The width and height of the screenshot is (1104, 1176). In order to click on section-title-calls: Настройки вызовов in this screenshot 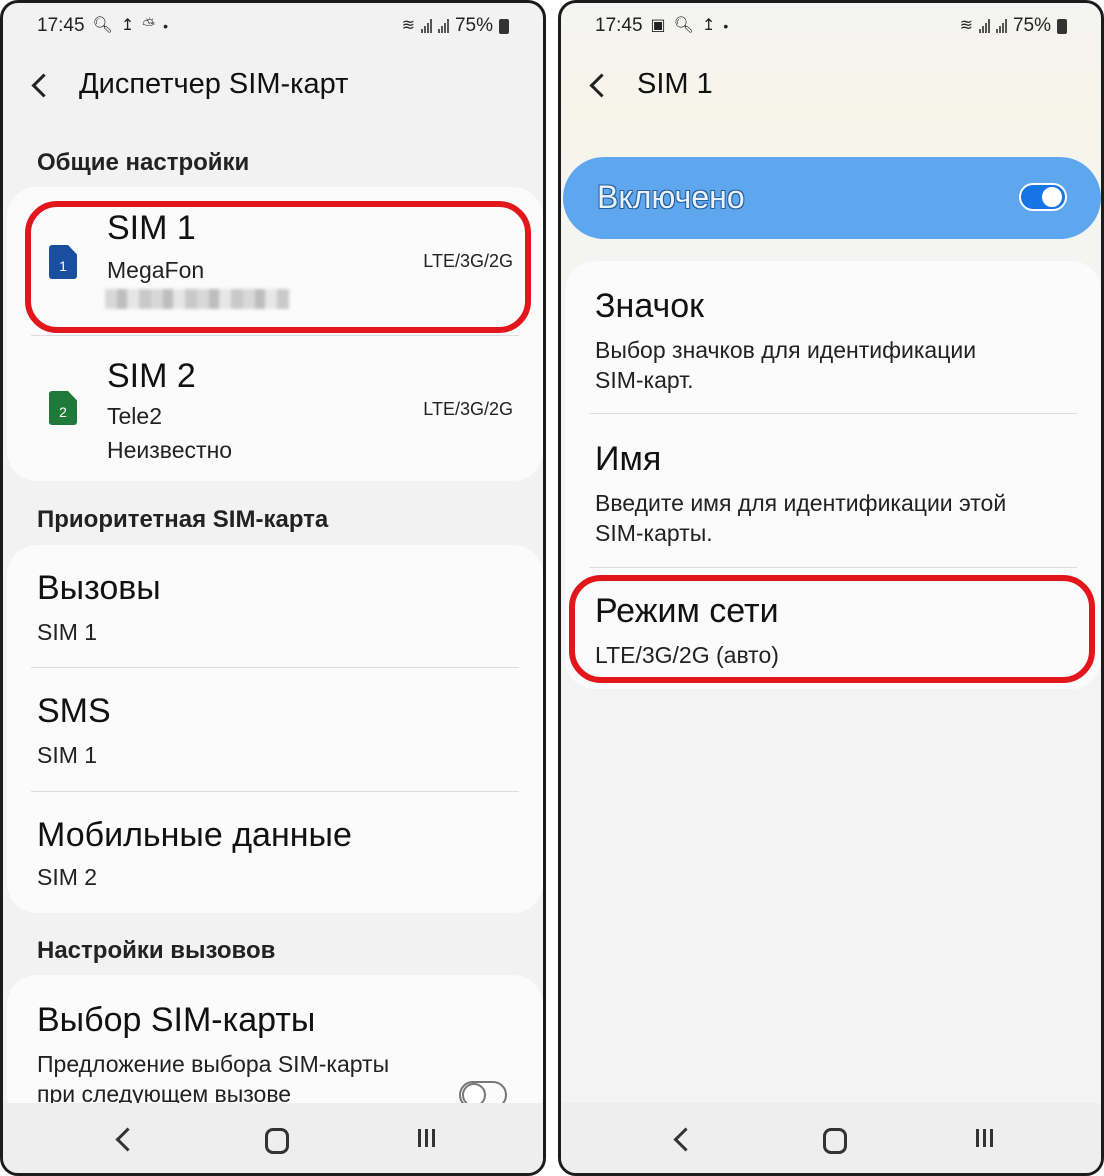, I will do `click(156, 950)`.